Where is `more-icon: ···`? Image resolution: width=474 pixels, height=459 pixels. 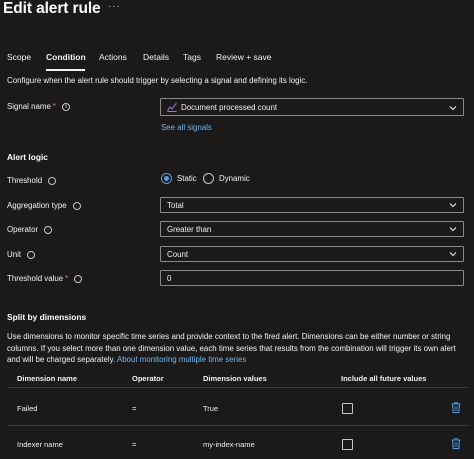
more-icon: ··· is located at coordinates (114, 6).